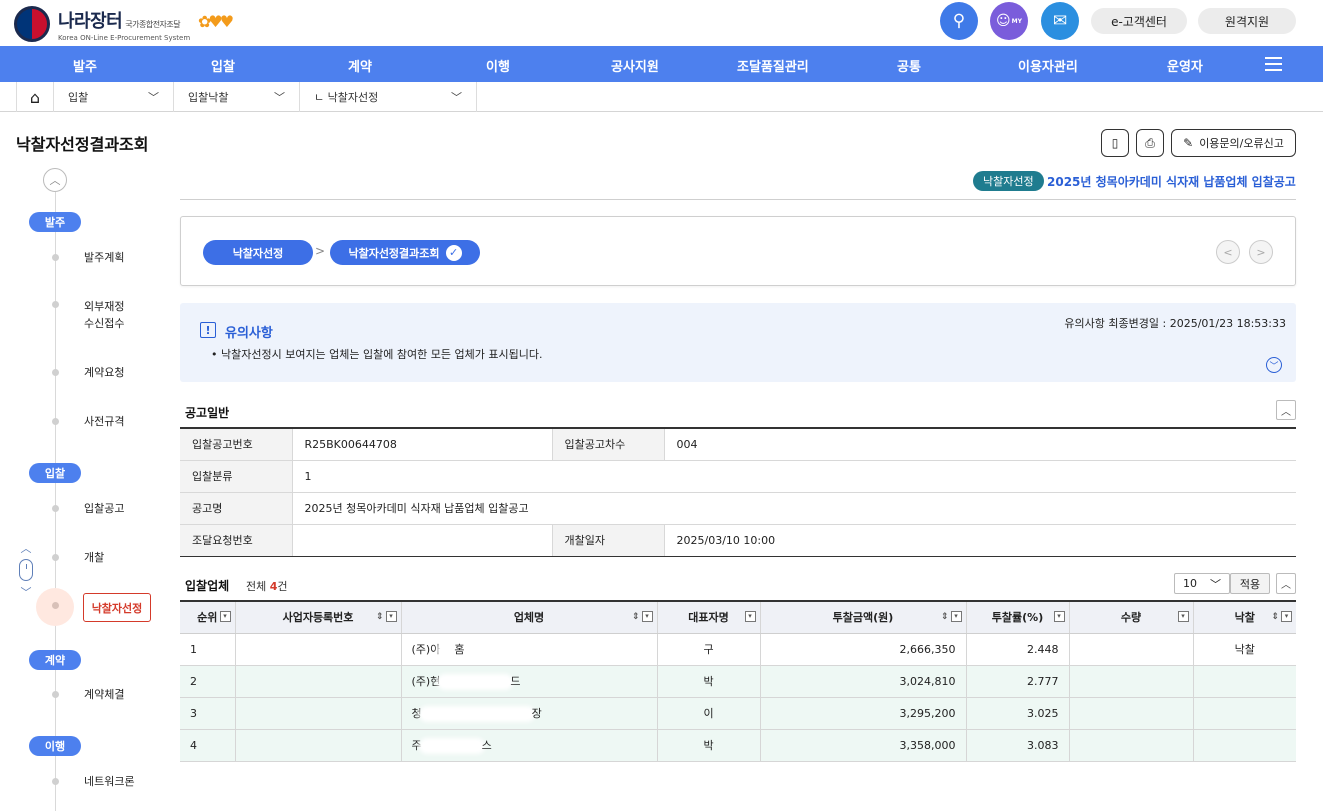 The image size is (1323, 811). What do you see at coordinates (709, 681) in the screenshot?
I see `cell-rep: 박` at bounding box center [709, 681].